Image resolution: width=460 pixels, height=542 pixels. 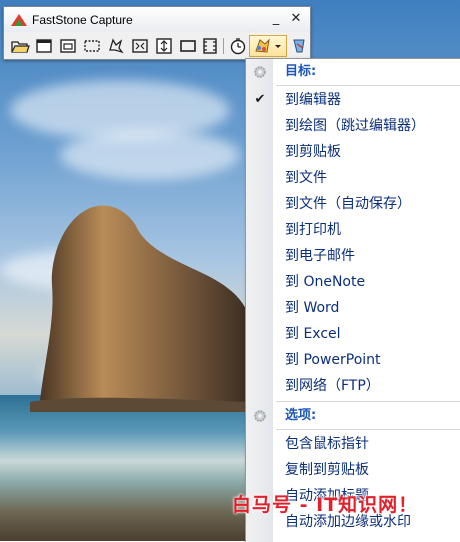 I want to click on open-folder-icon, so click(x=20, y=47).